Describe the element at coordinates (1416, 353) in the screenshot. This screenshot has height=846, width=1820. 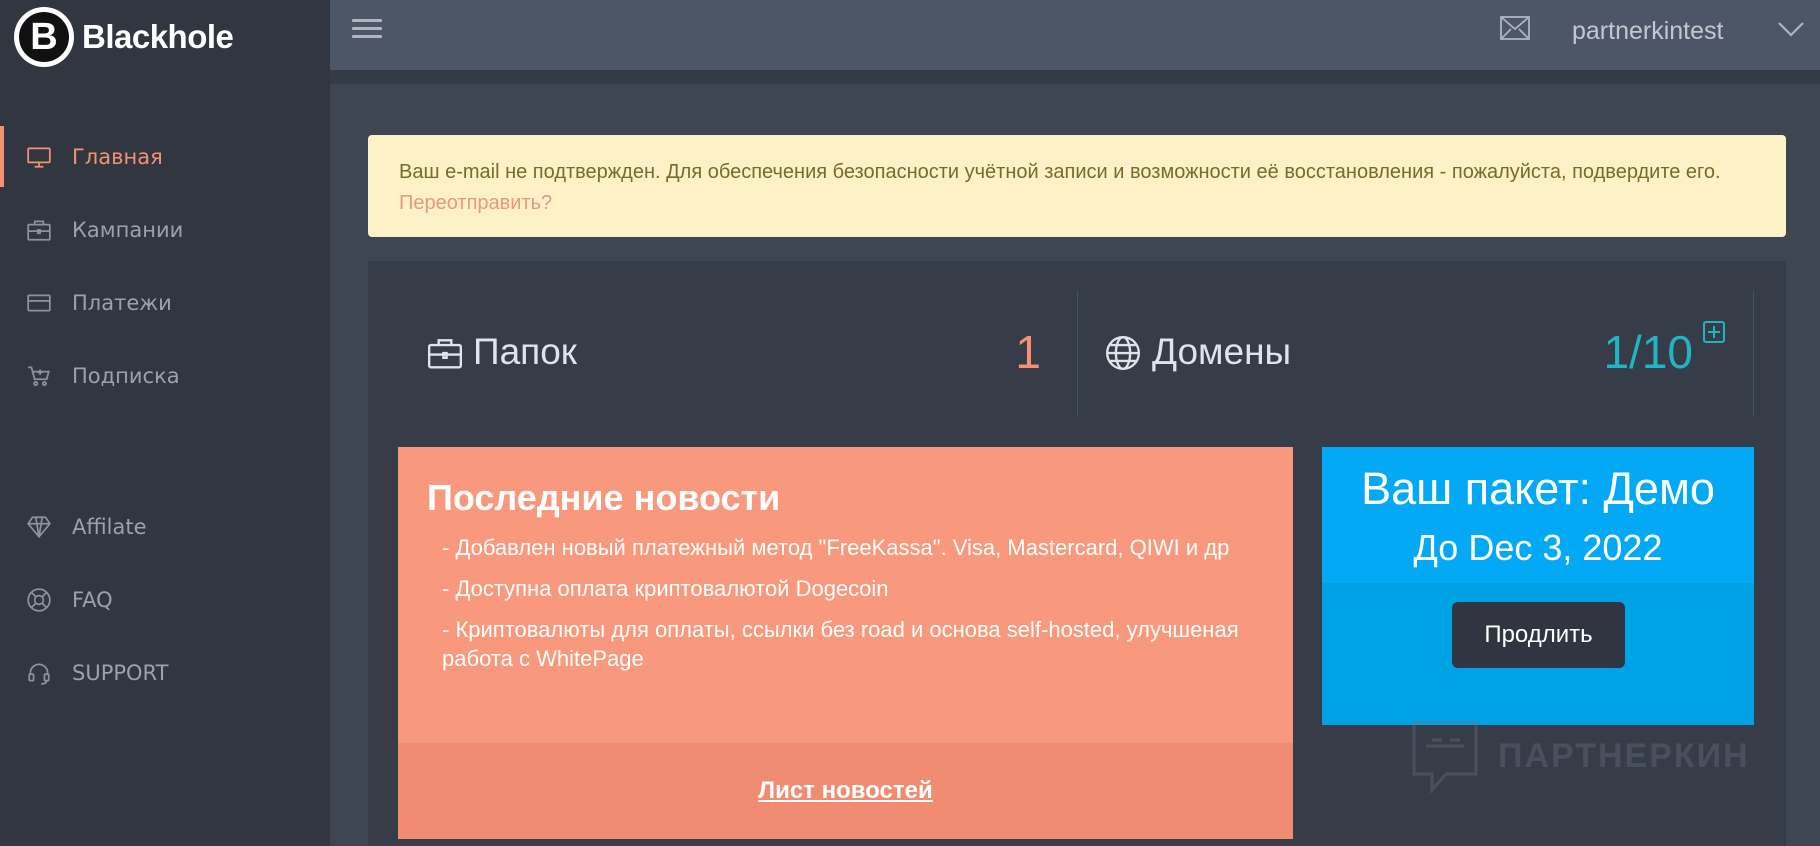
I see `domains-stat: Домены 1/10` at that location.